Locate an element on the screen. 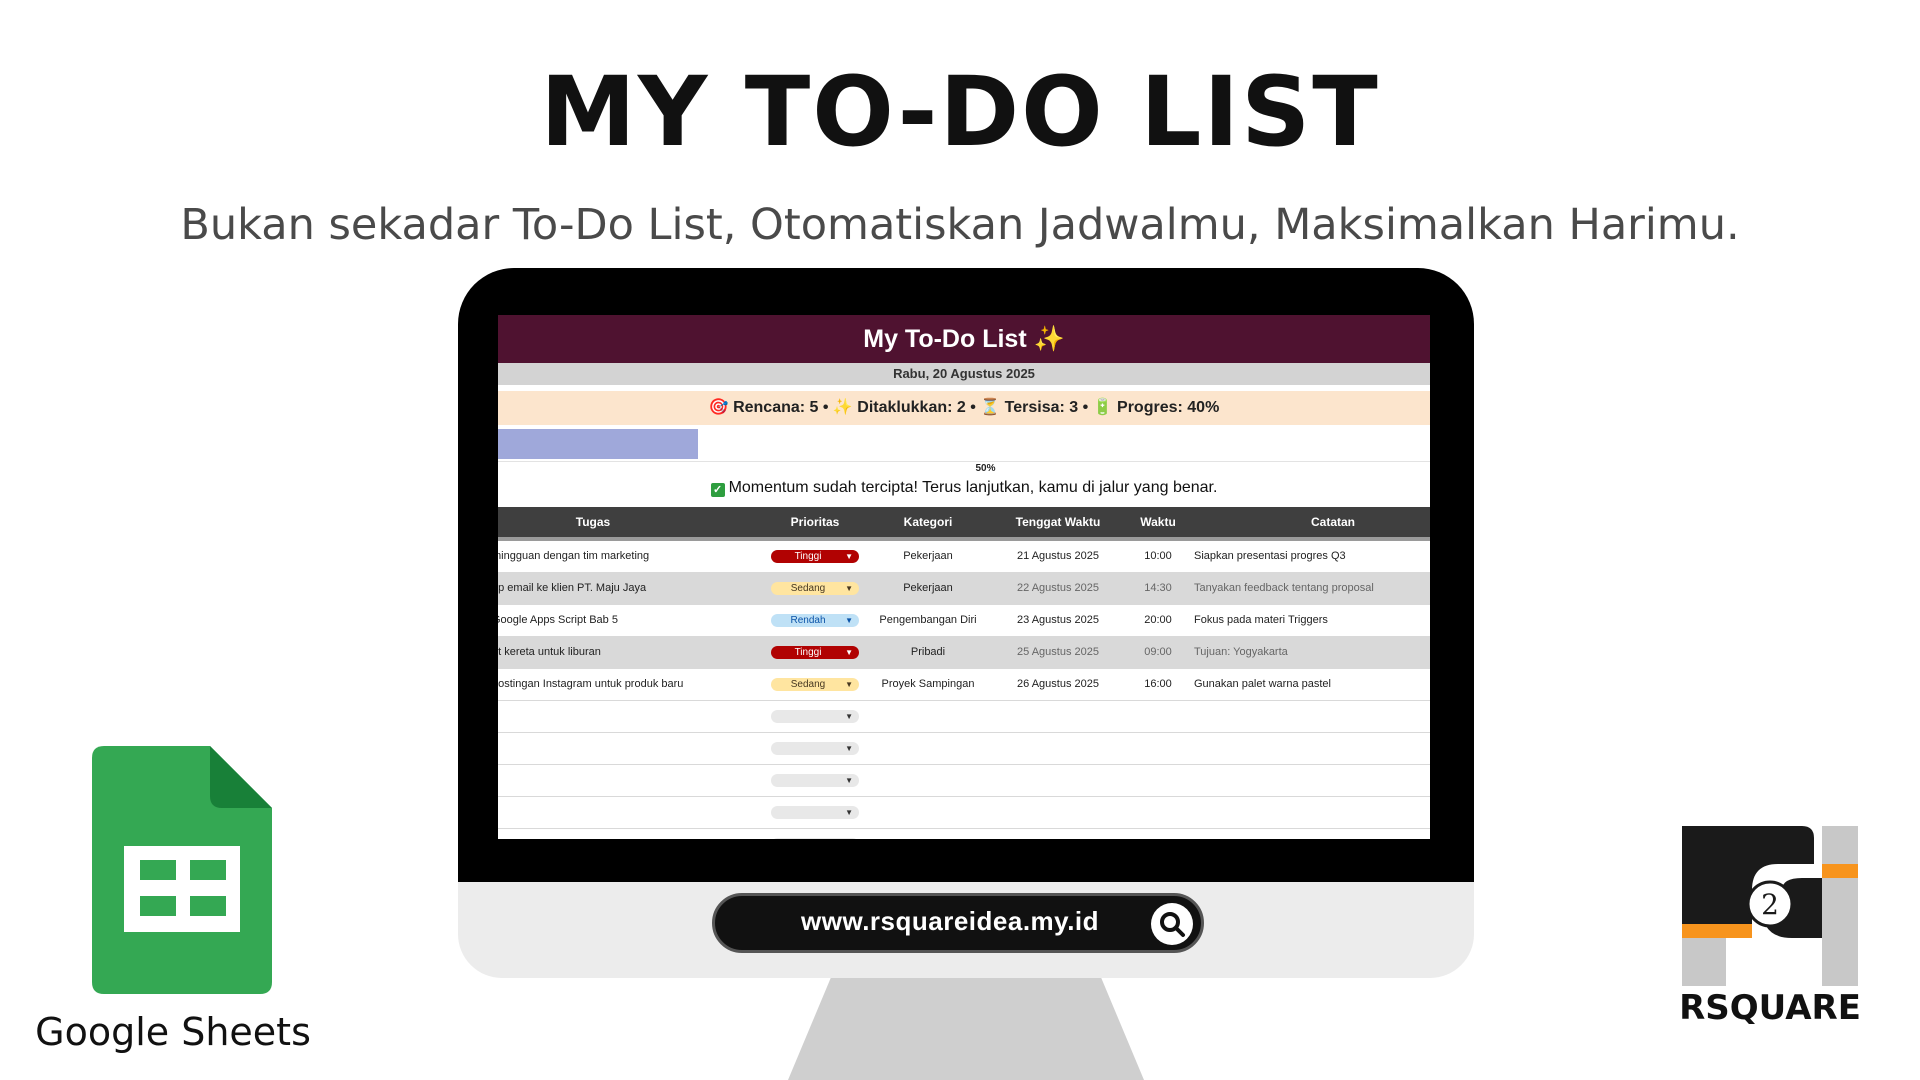  time-cell: 14:30 is located at coordinates (1158, 588).